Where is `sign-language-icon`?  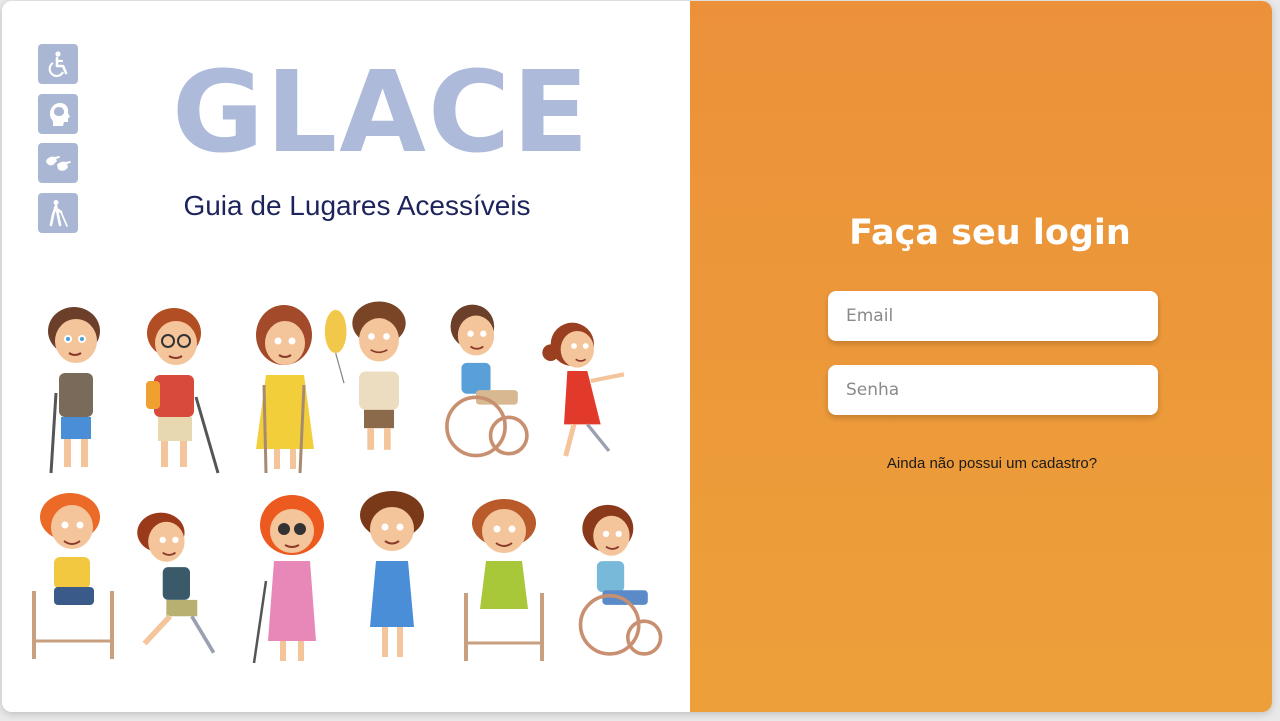
sign-language-icon is located at coordinates (58, 163).